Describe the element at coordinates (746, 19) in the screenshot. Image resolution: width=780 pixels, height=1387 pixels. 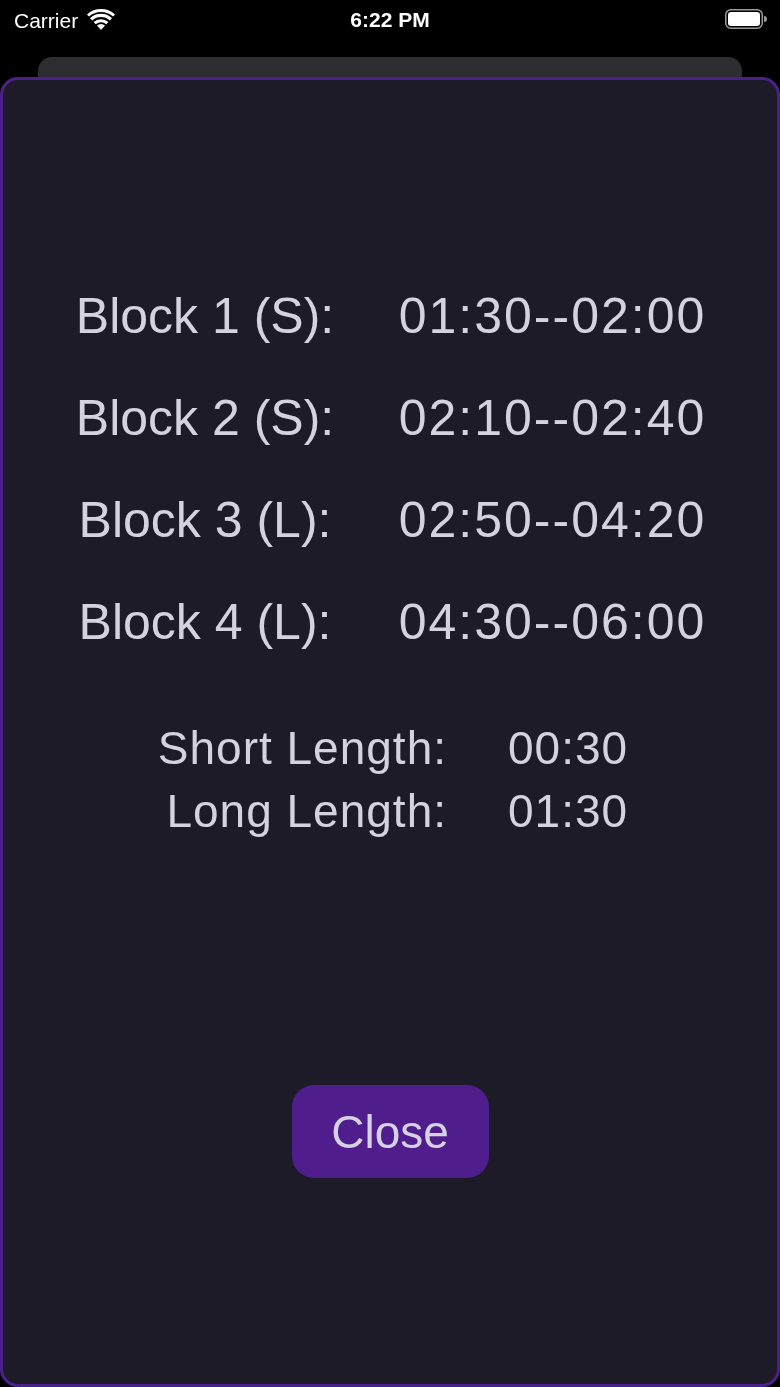
I see `battery-icon` at that location.